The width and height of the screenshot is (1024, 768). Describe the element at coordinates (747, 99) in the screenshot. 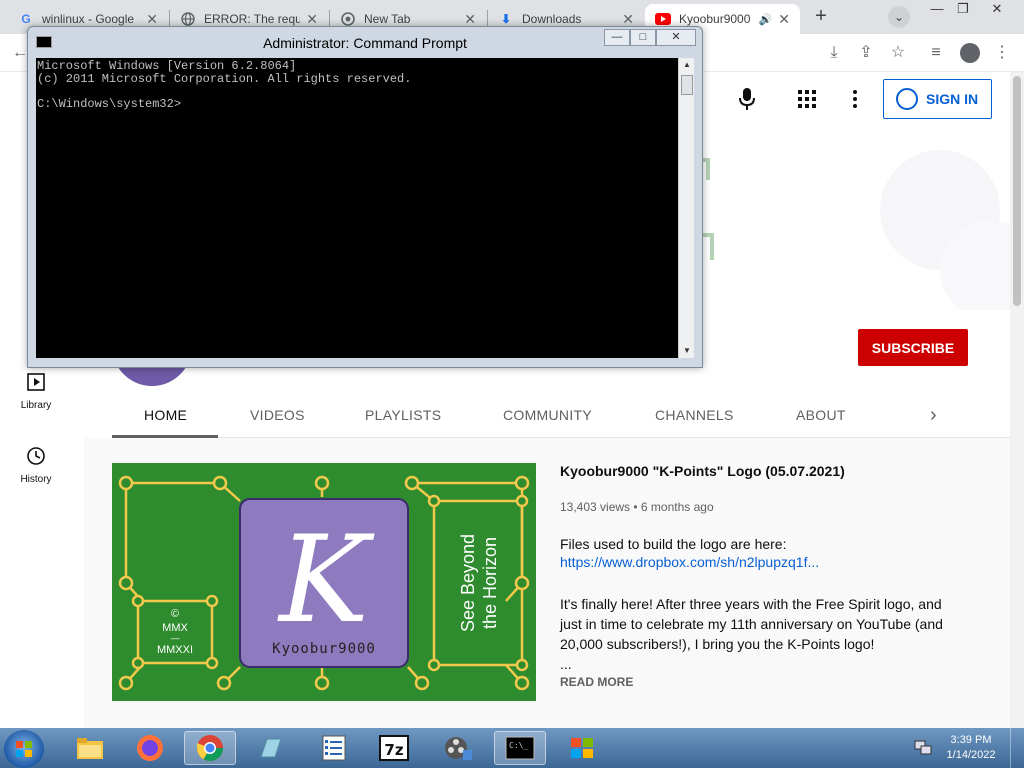

I see `microphone-icon` at that location.